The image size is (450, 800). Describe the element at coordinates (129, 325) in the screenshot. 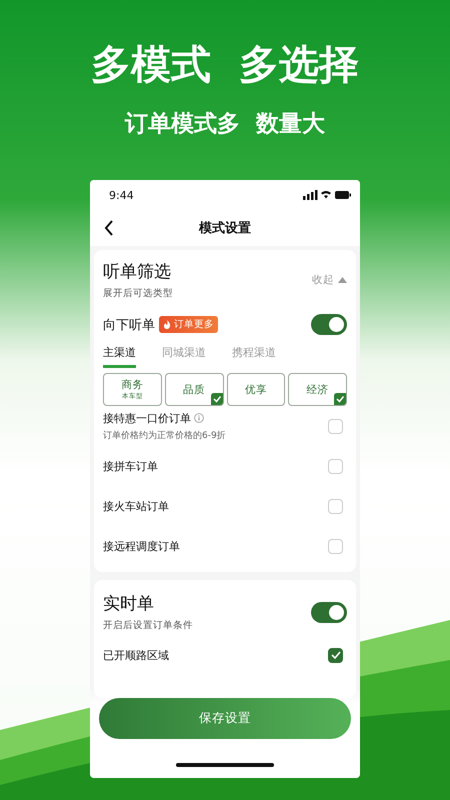

I see `listen-label: 向下听单` at that location.